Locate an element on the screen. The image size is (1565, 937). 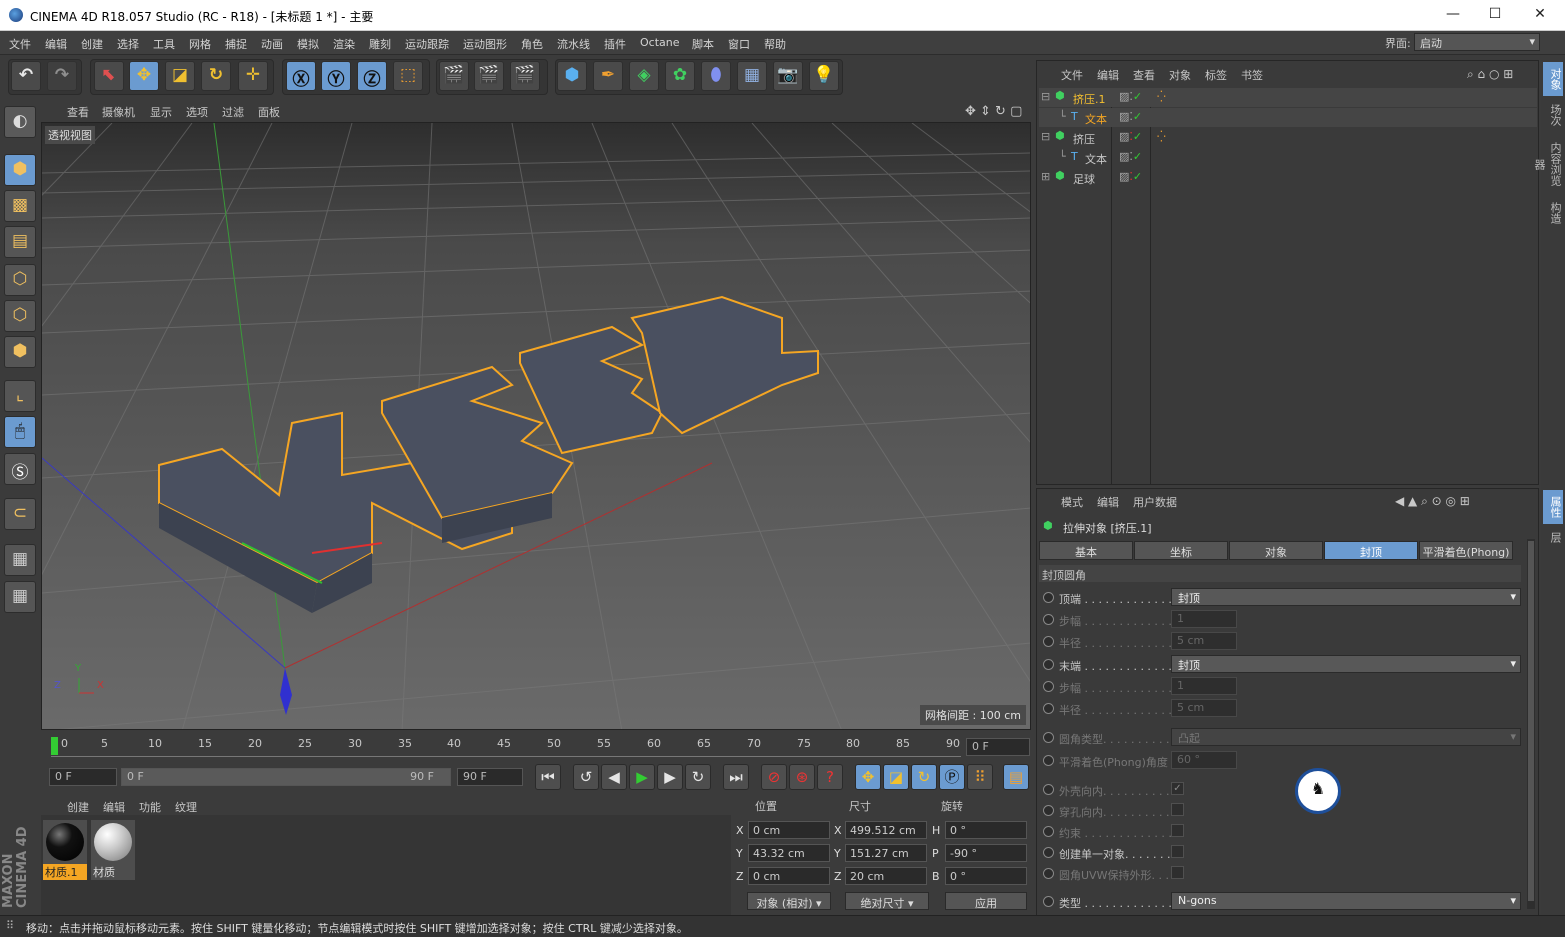
key-position-button: ✥ is located at coordinates (868, 777).